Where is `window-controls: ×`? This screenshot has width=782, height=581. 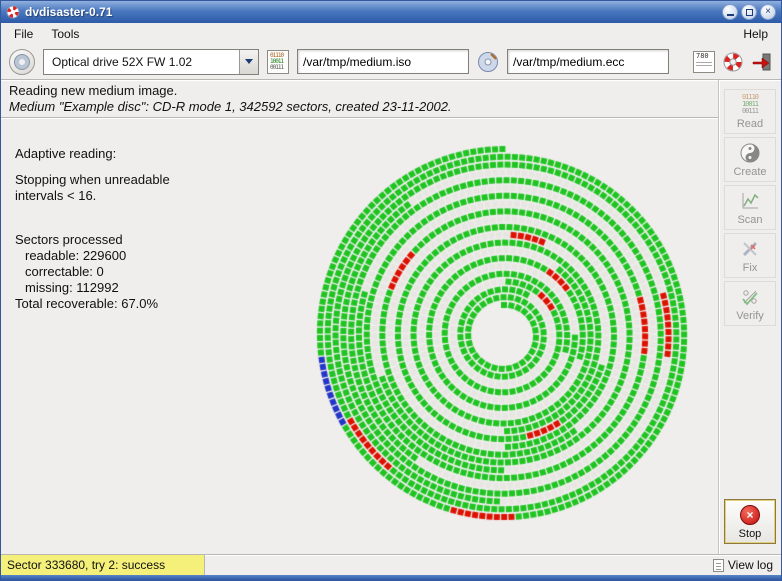 window-controls: × is located at coordinates (747, 12).